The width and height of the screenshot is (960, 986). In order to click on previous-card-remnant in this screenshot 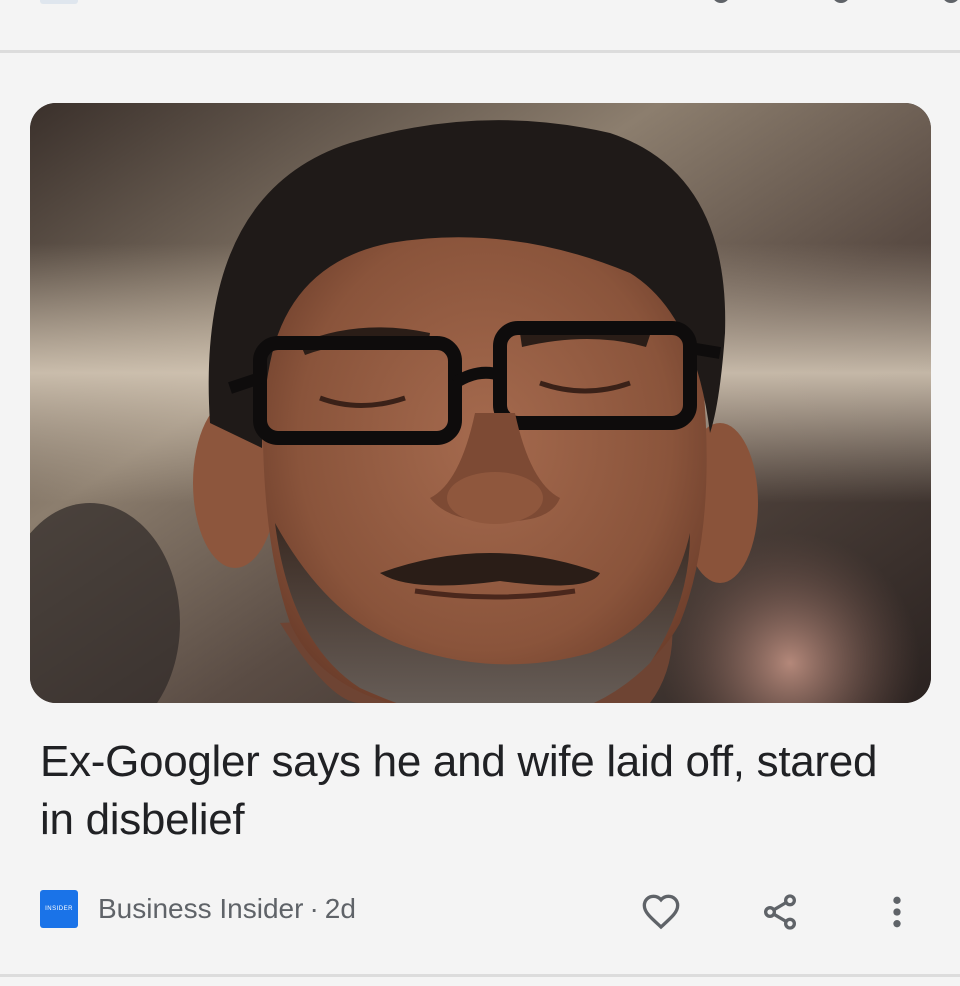, I will do `click(480, 25)`.